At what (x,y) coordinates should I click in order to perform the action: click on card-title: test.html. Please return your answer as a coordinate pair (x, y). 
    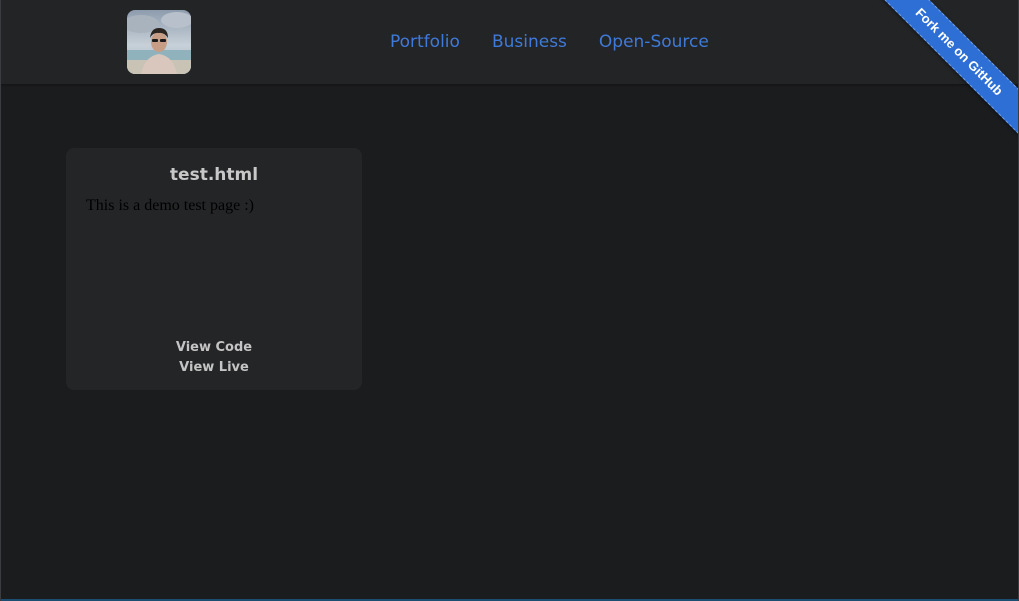
    Looking at the image, I should click on (214, 175).